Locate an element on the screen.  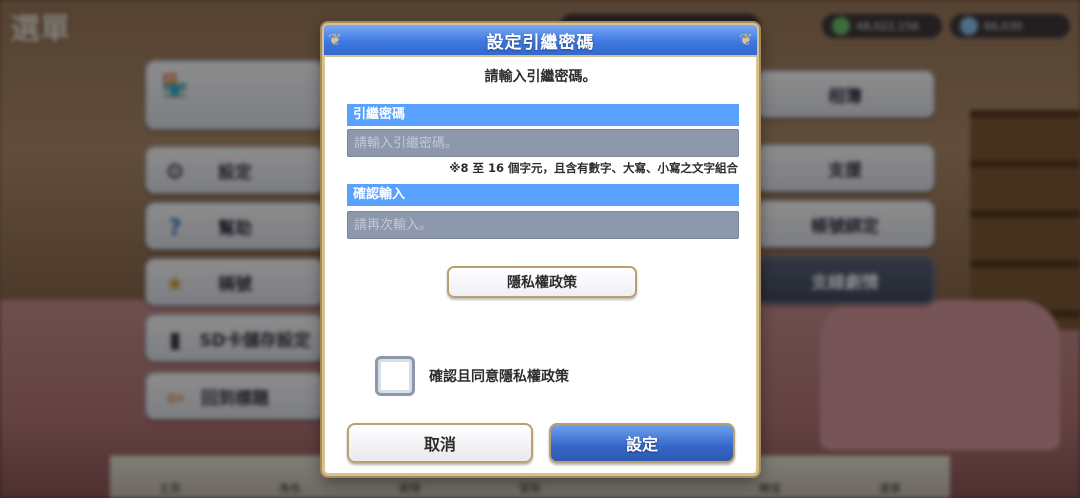
confirm-password-input is located at coordinates (543, 225).